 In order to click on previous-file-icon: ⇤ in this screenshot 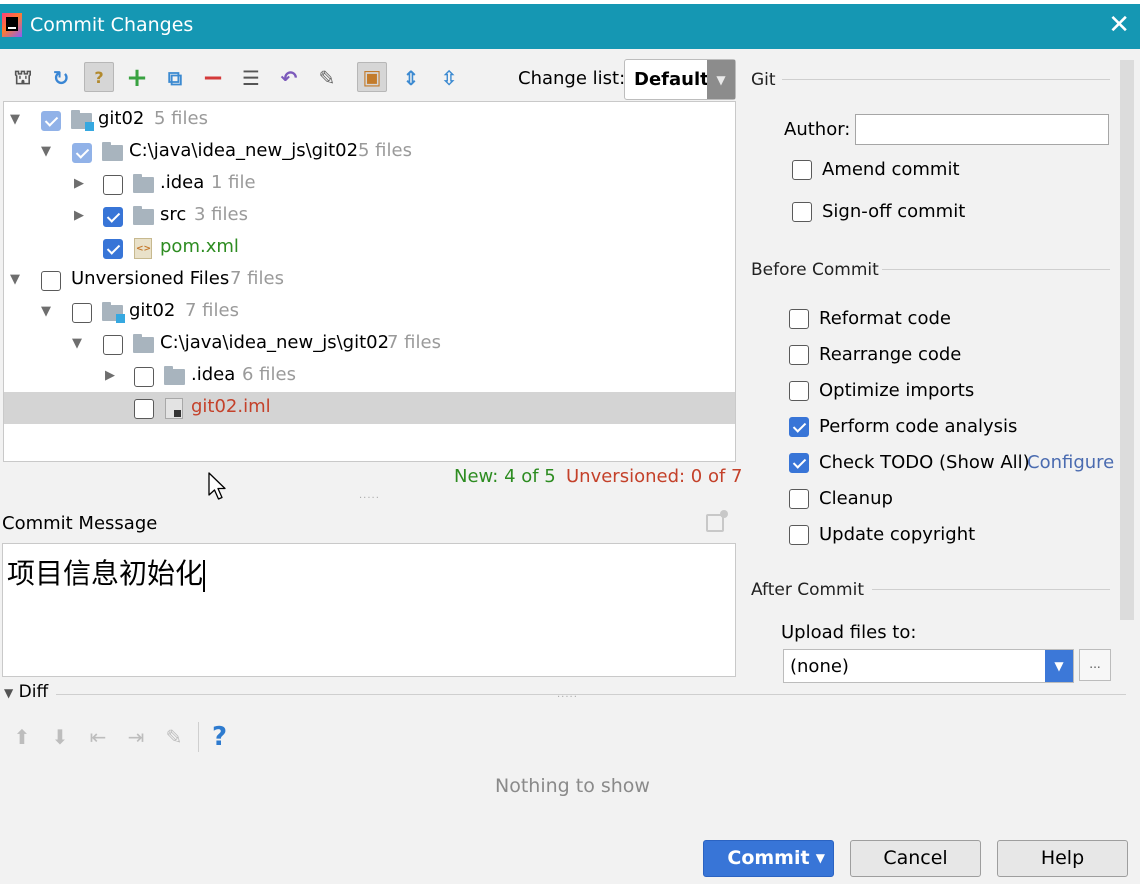, I will do `click(98, 737)`.